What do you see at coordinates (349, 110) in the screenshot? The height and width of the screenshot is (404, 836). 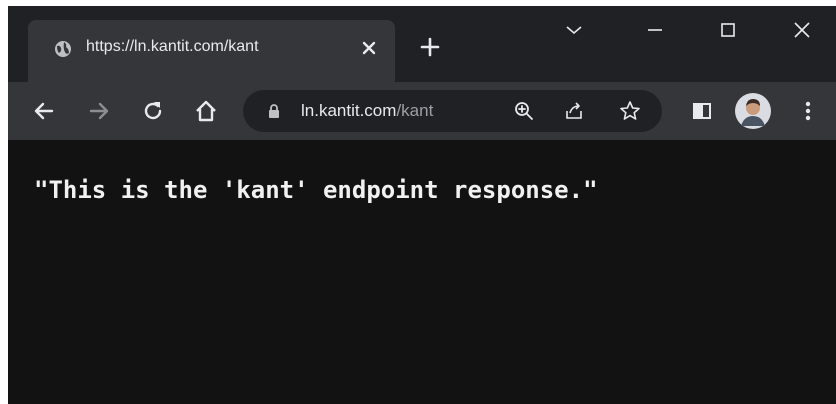 I see `url-host: ln.kantit.com` at bounding box center [349, 110].